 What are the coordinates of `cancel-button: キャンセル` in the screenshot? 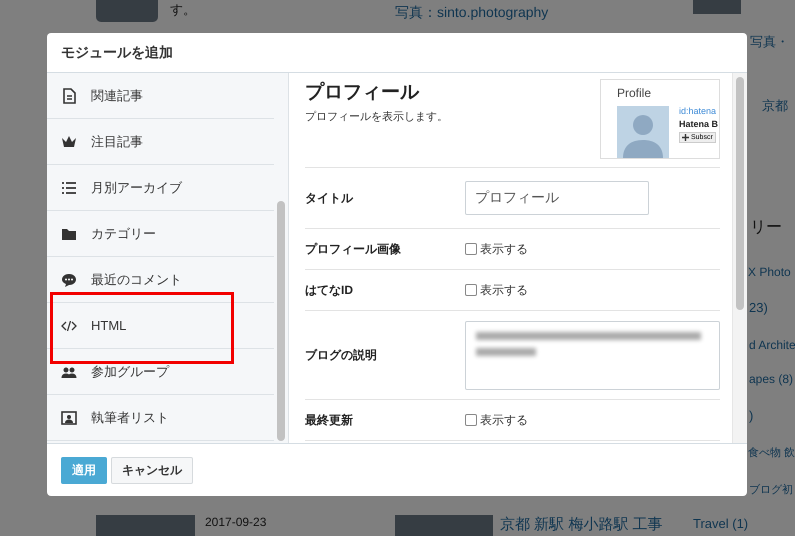 It's located at (152, 470).